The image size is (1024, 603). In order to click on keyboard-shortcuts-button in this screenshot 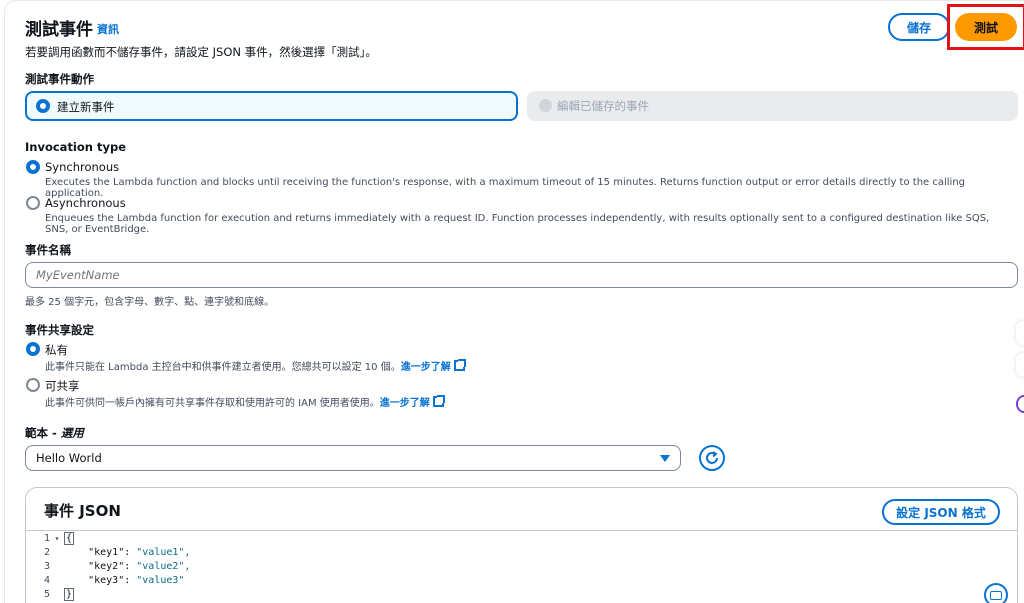, I will do `click(996, 593)`.